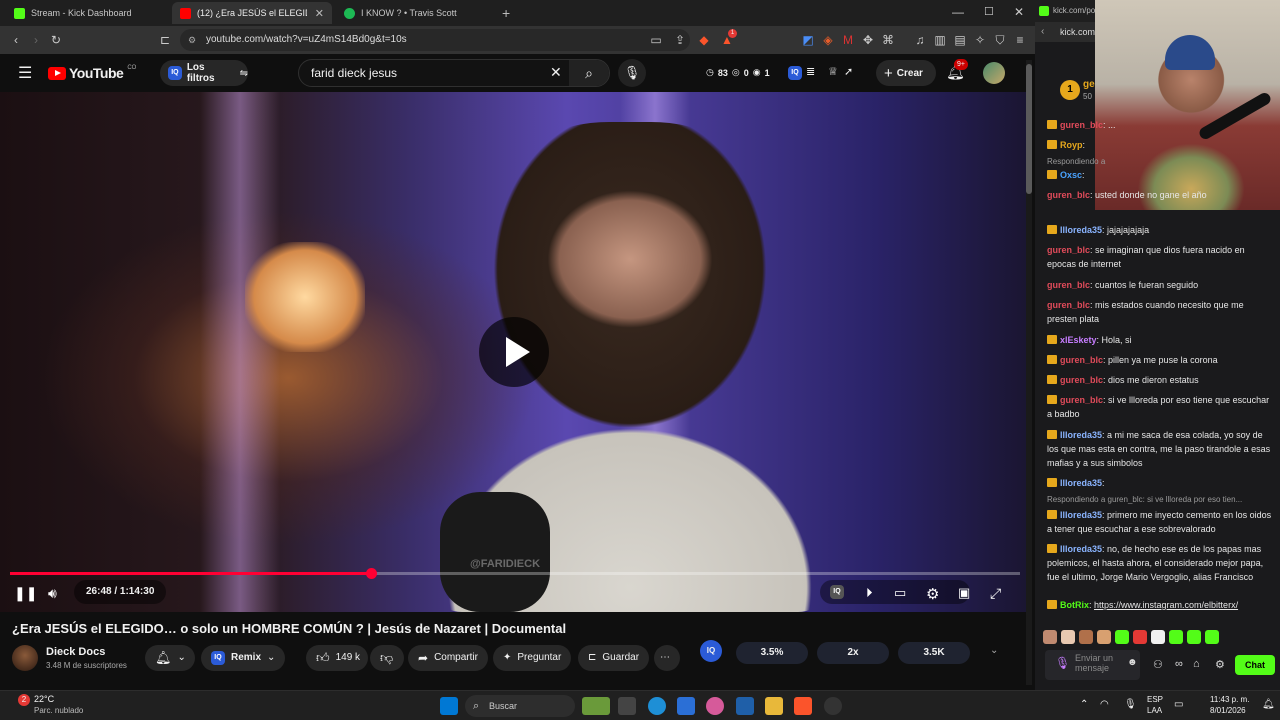 This screenshot has height=720, width=1280. I want to click on account-avatar, so click(994, 73).